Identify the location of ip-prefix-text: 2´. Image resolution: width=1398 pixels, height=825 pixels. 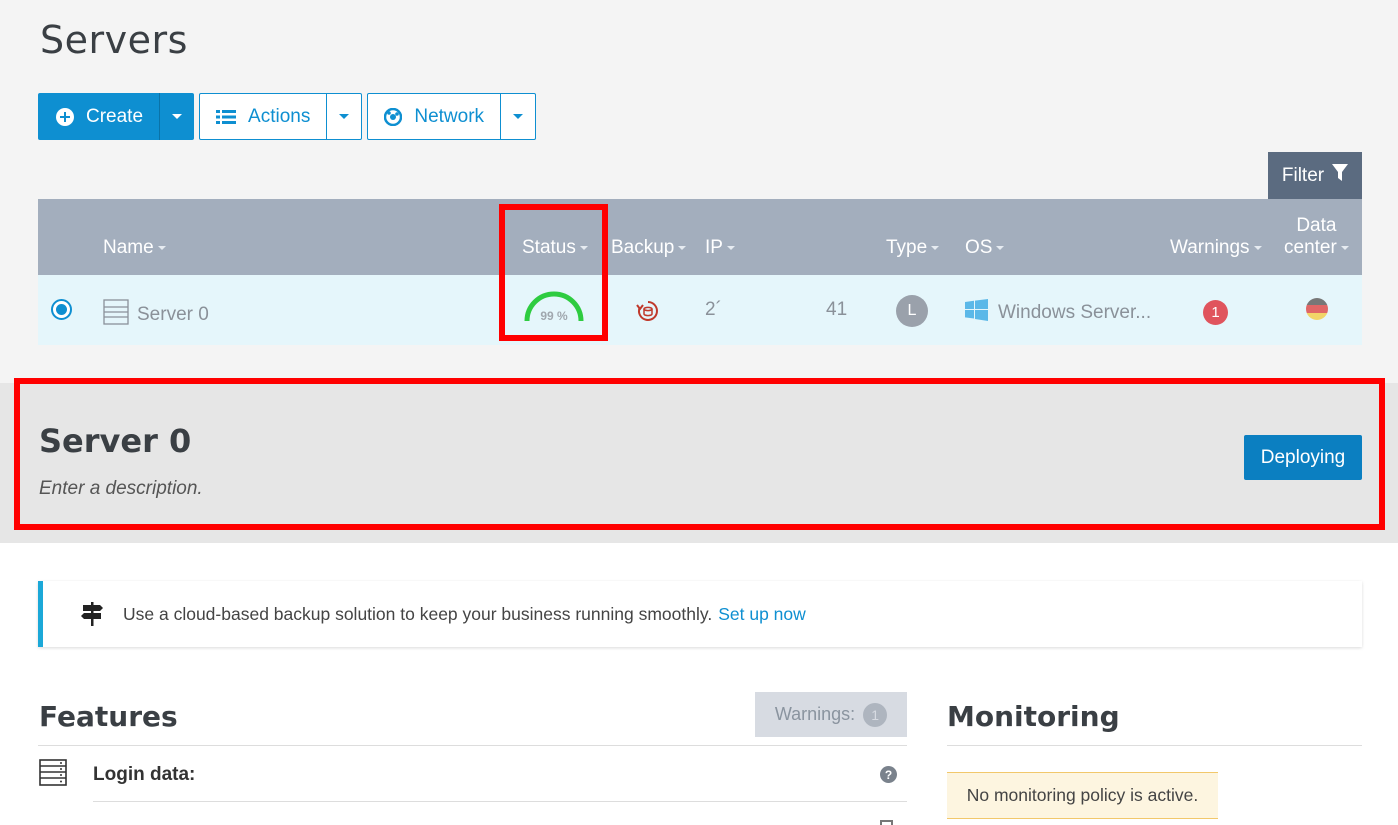
(713, 309).